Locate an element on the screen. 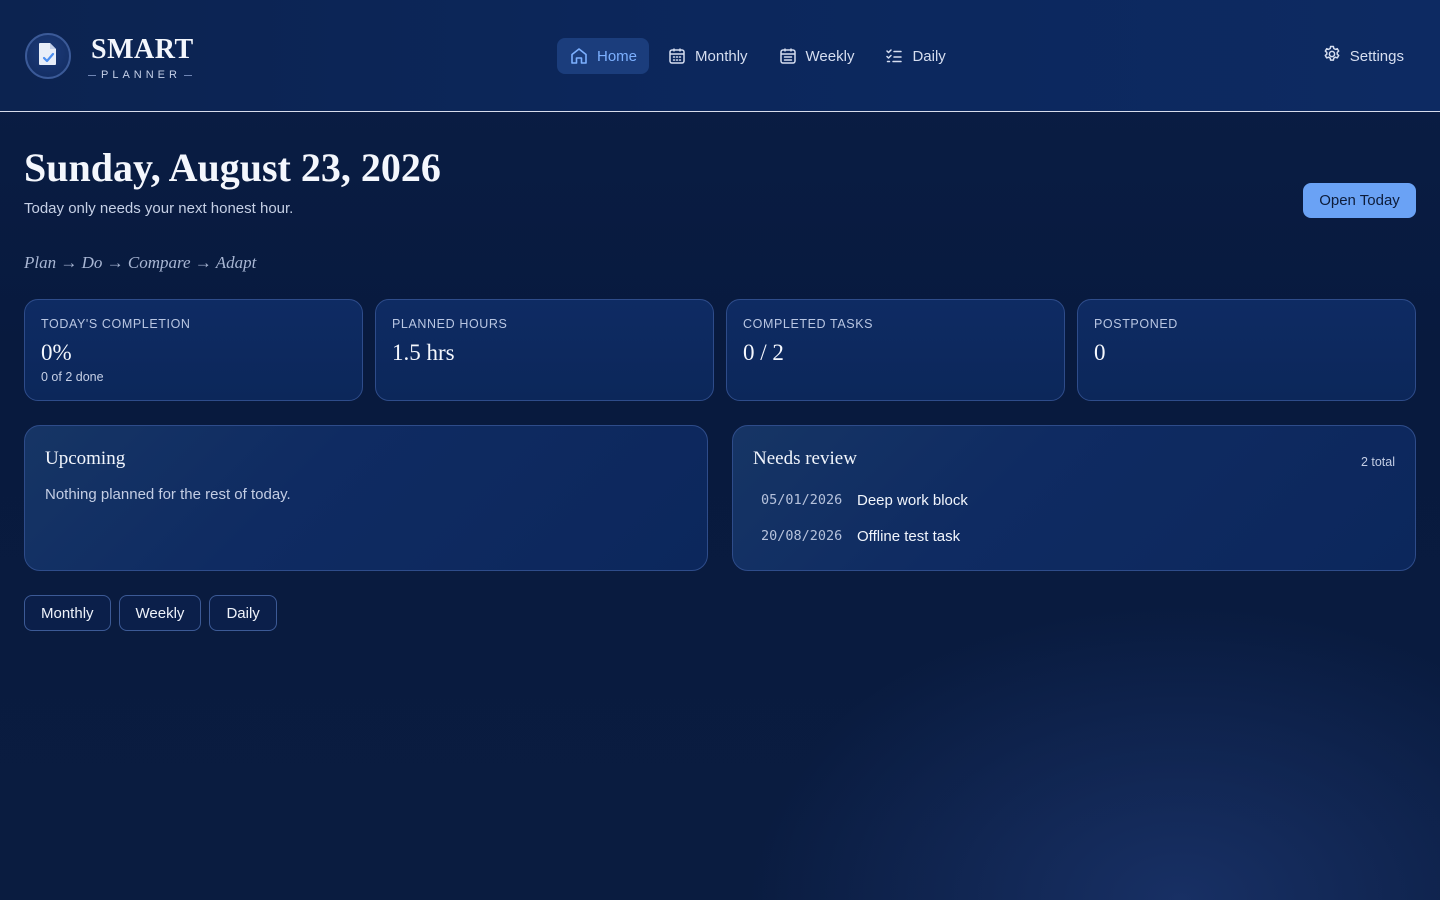  quick-links: Monthly Weekly Daily is located at coordinates (150, 613).